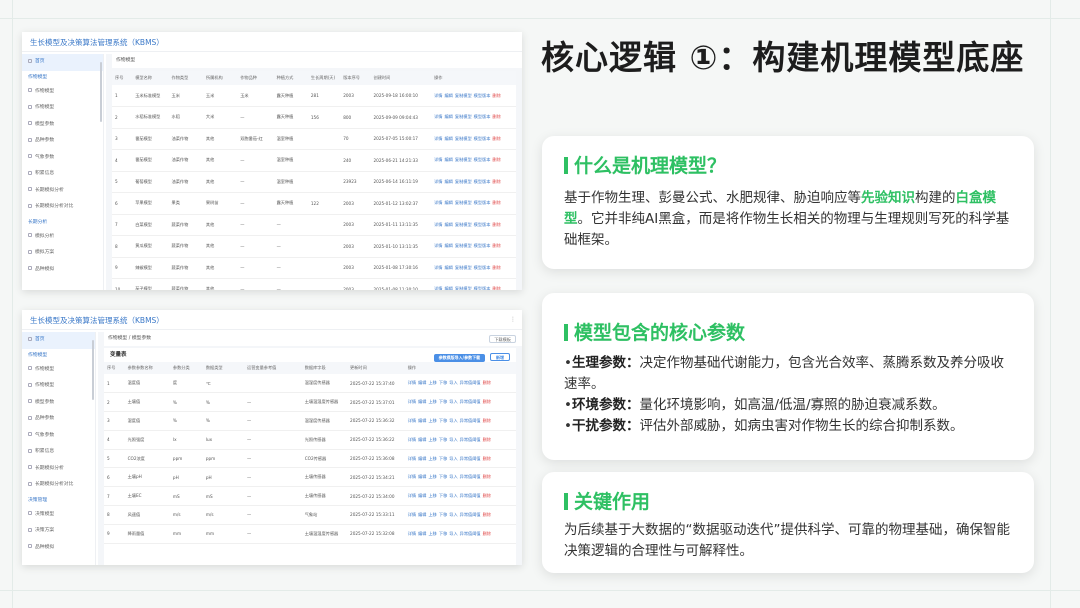  I want to click on import-button: 参数模版导入/参数下载, so click(459, 358).